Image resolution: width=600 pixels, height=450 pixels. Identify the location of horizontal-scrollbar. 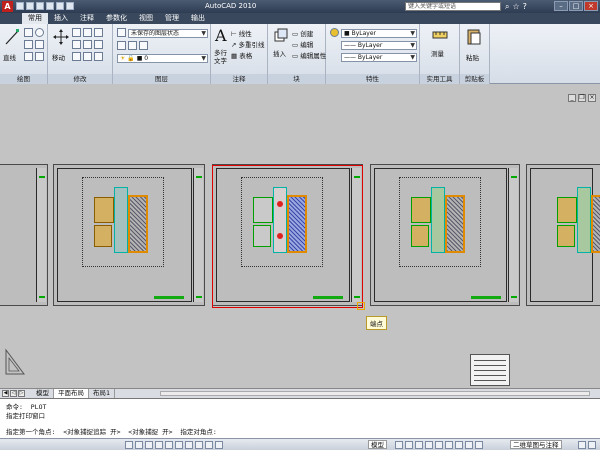
(375, 393).